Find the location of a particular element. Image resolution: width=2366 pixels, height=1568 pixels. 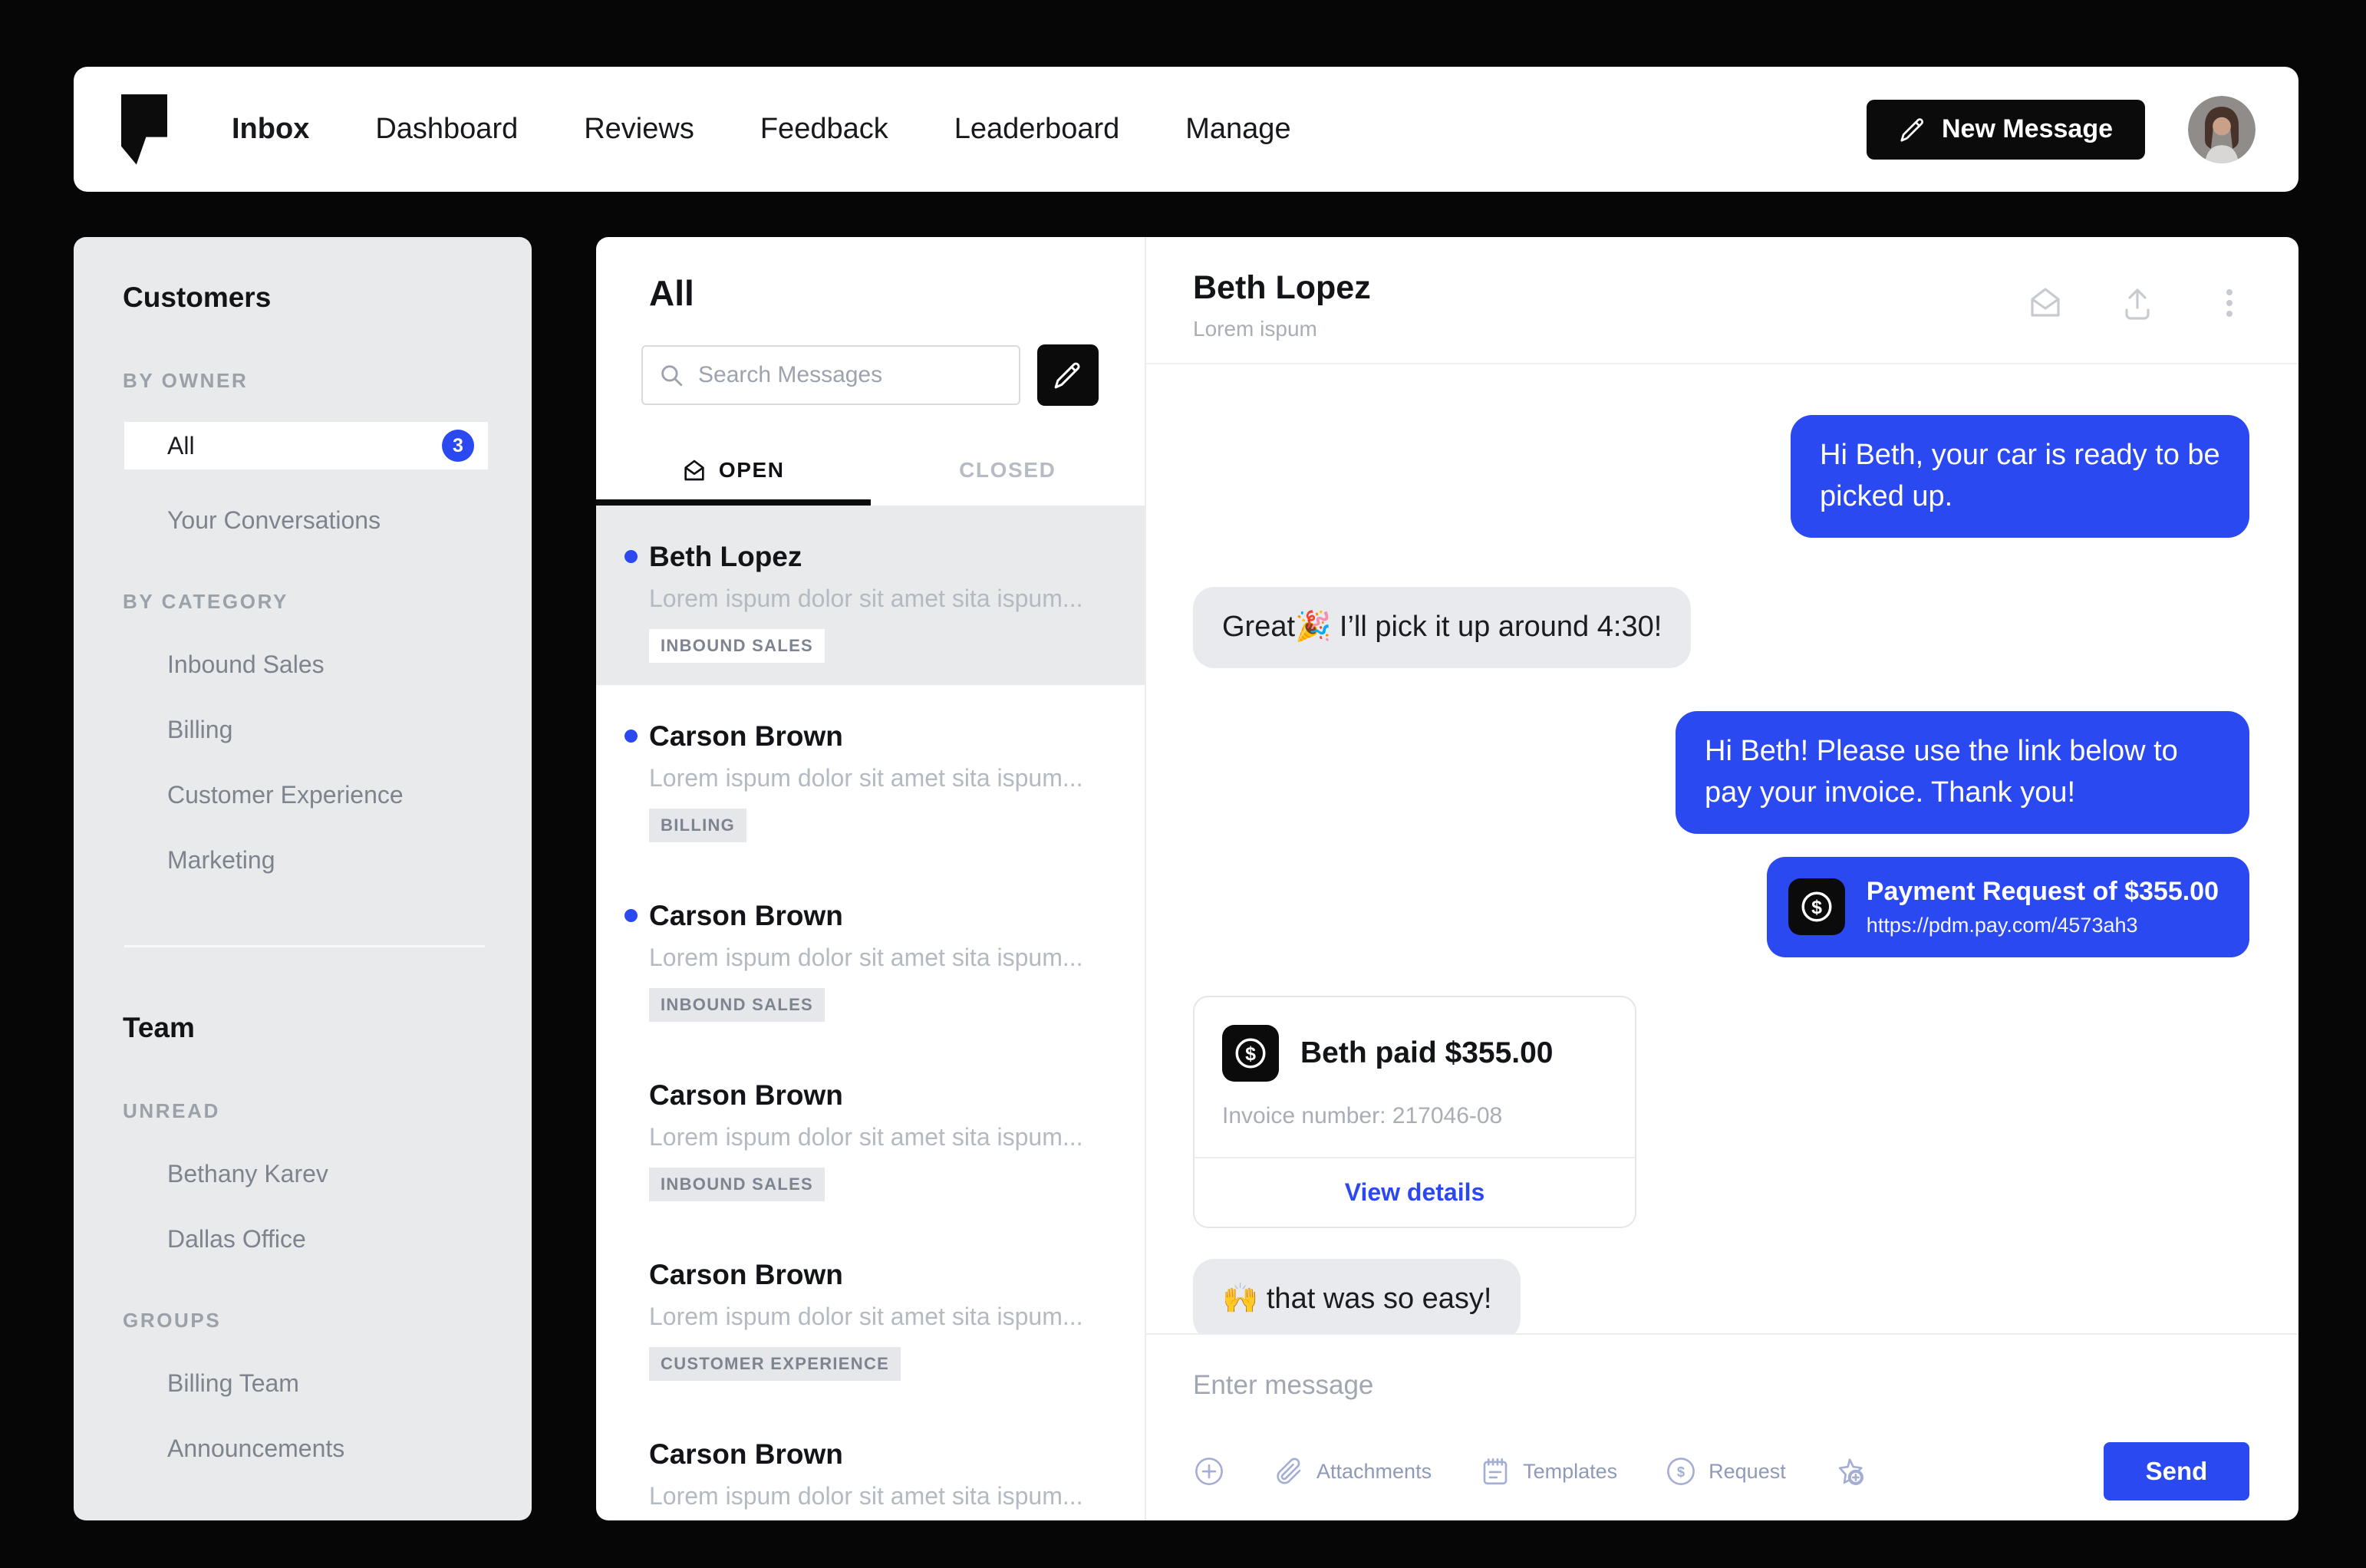

sidebar-divider is located at coordinates (304, 946).